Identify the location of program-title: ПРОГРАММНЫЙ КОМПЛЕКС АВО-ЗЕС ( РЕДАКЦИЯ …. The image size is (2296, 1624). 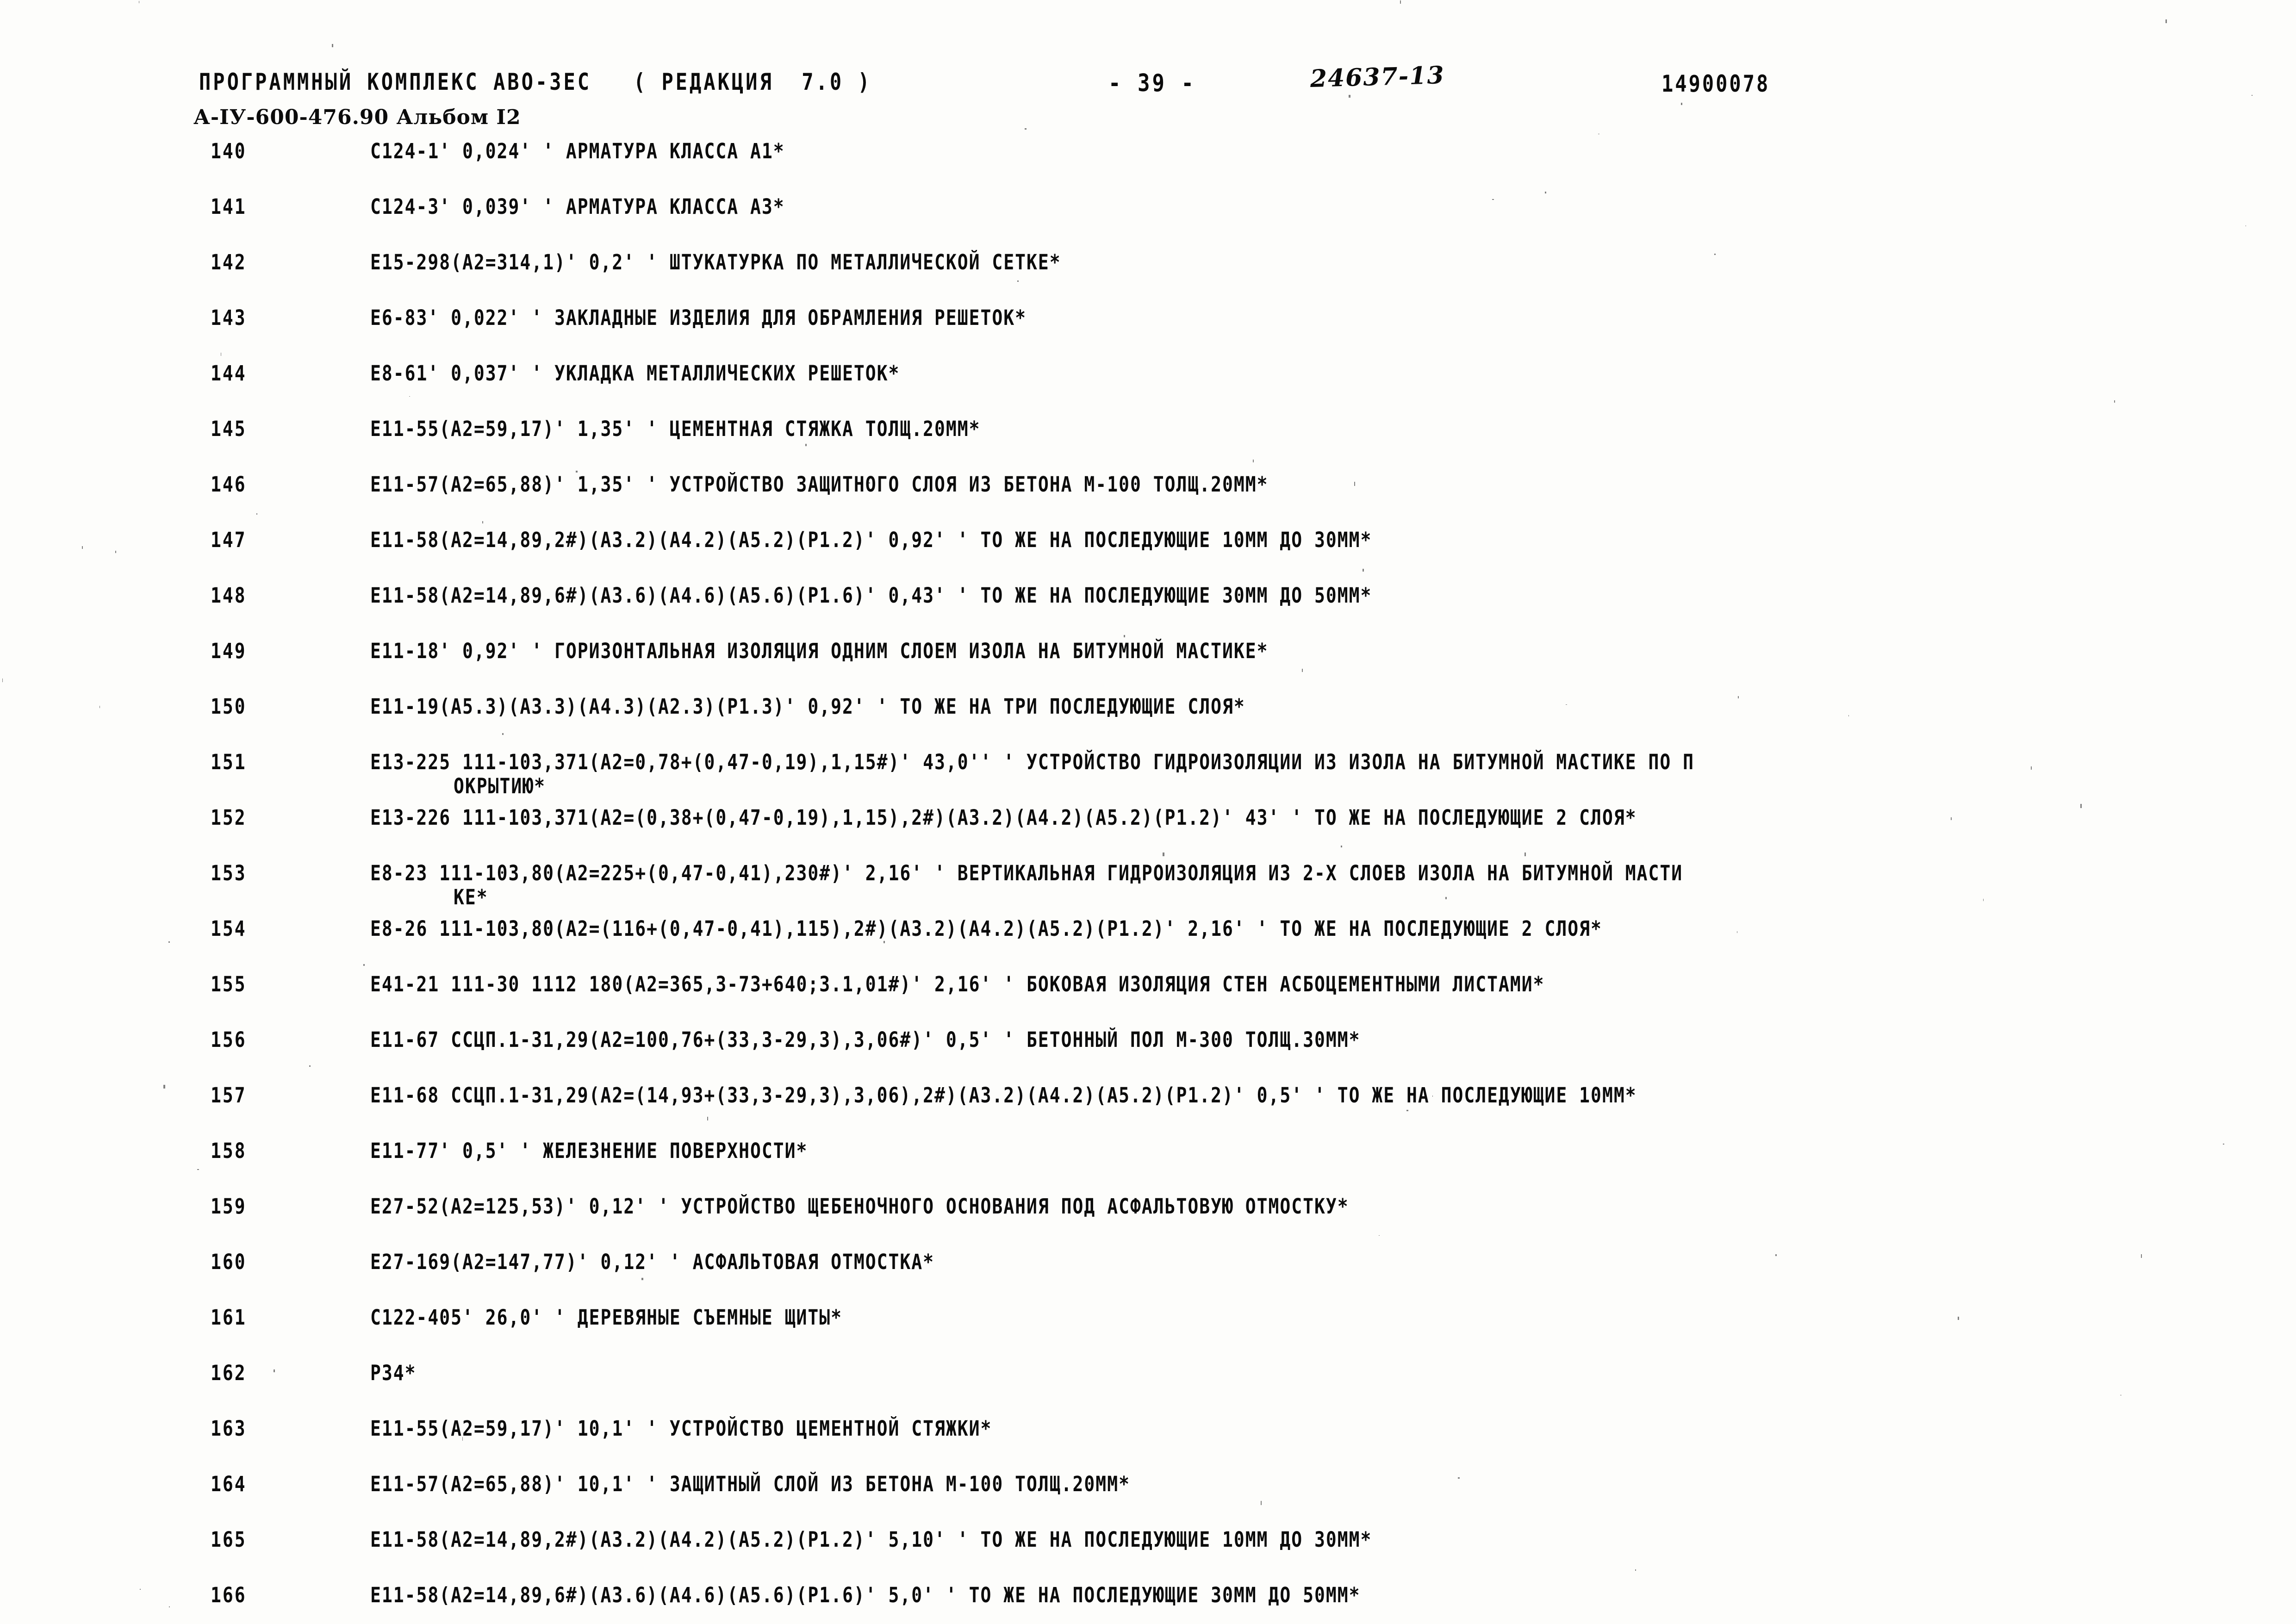
(535, 81).